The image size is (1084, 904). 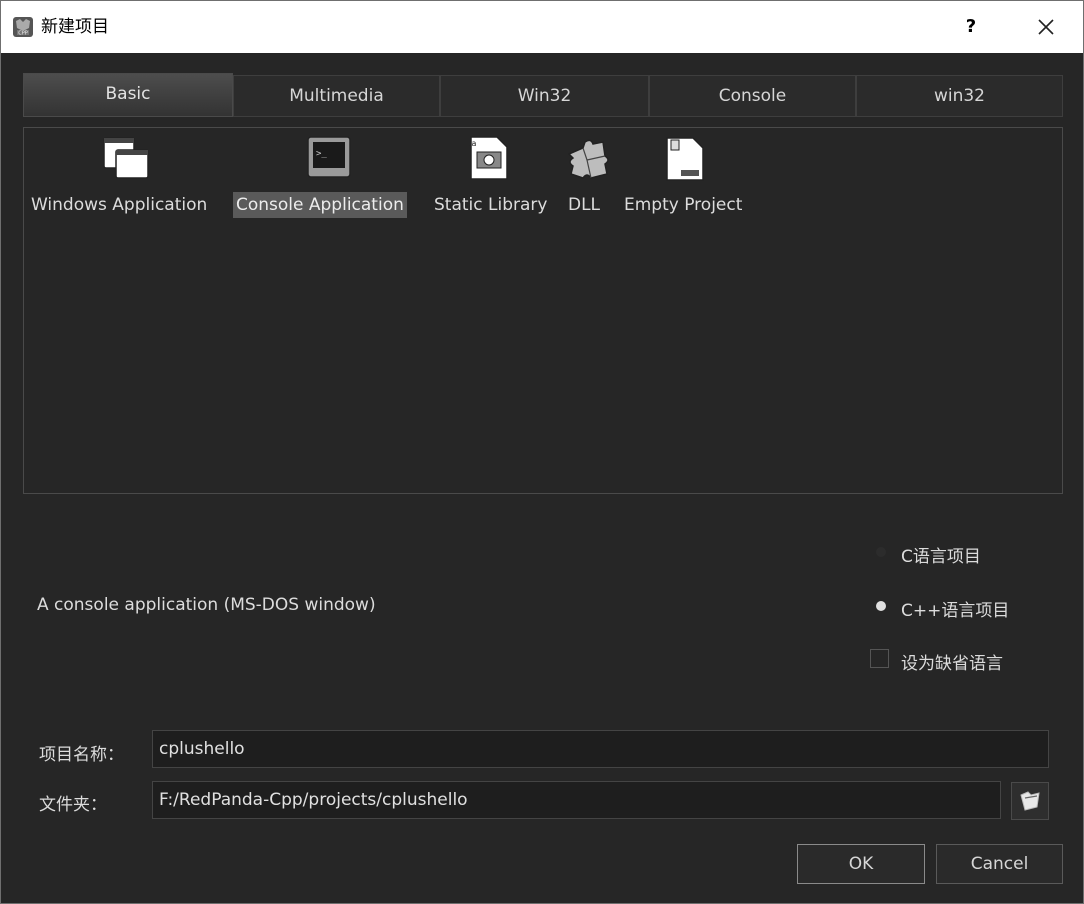 What do you see at coordinates (329, 157) in the screenshot?
I see `console-app-icon: >_` at bounding box center [329, 157].